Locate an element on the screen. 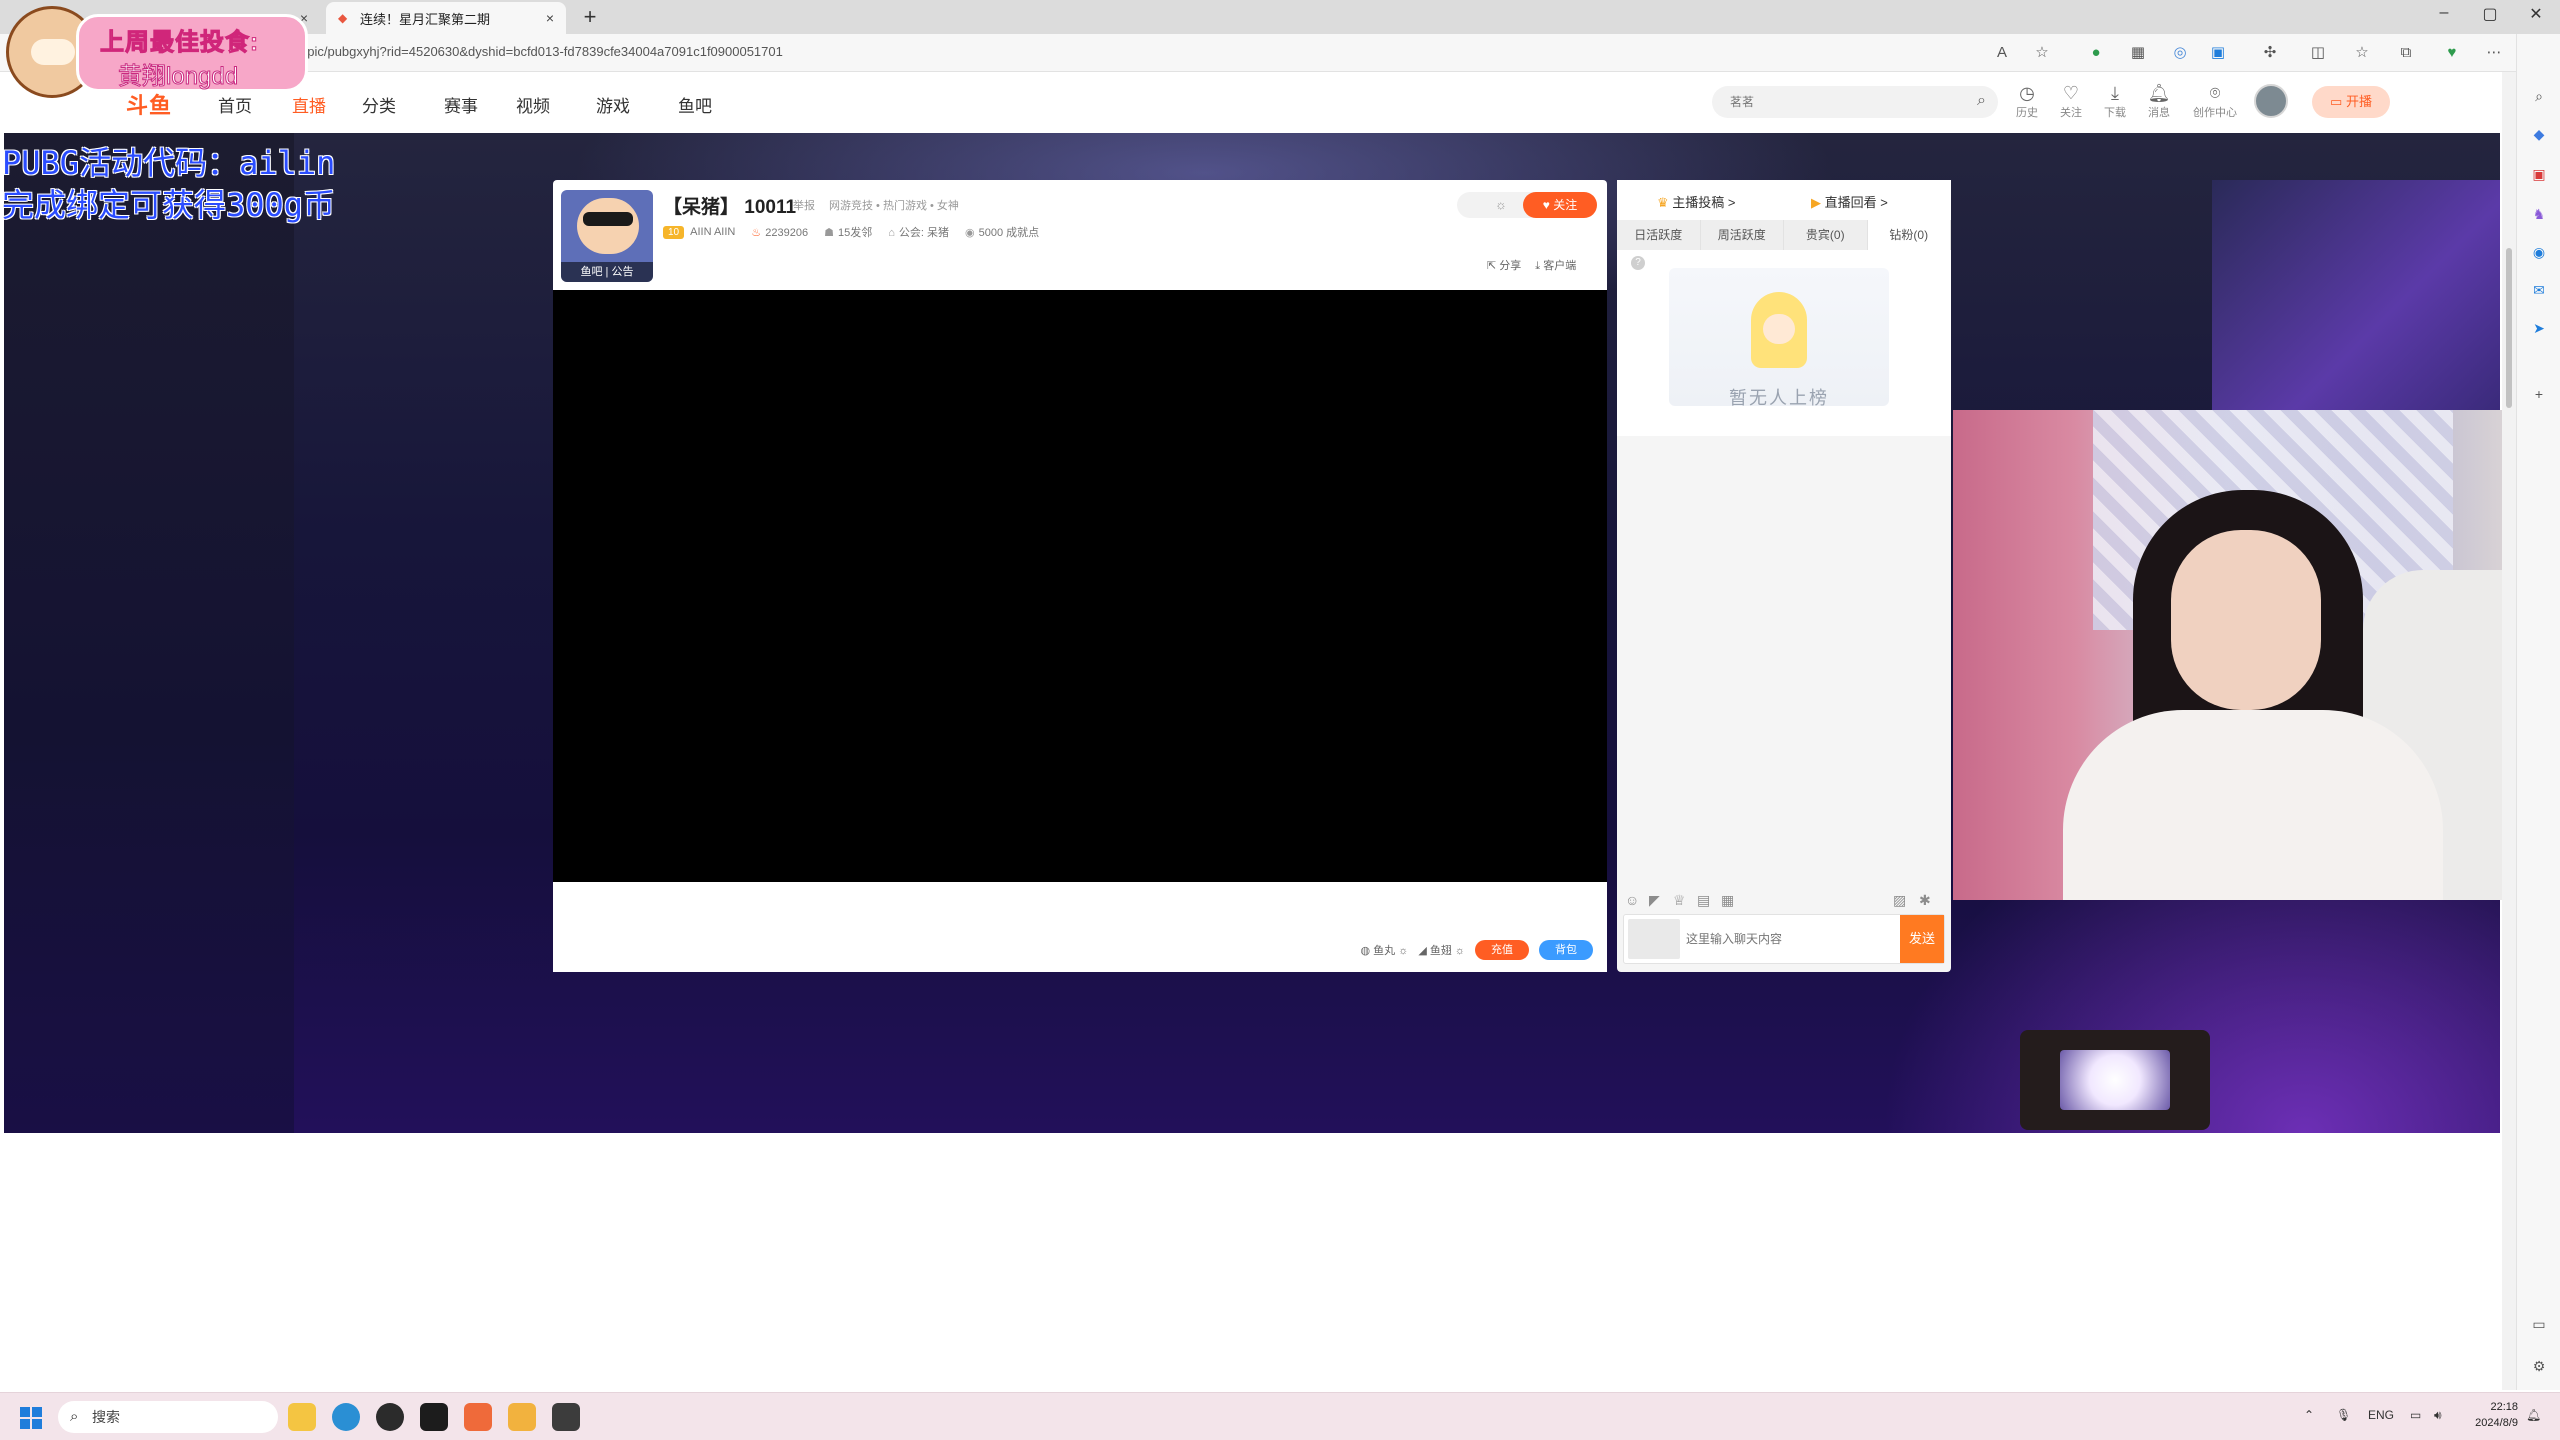 The image size is (2560, 1440). sidebar-send-icon: ➤ is located at coordinates (2539, 328).